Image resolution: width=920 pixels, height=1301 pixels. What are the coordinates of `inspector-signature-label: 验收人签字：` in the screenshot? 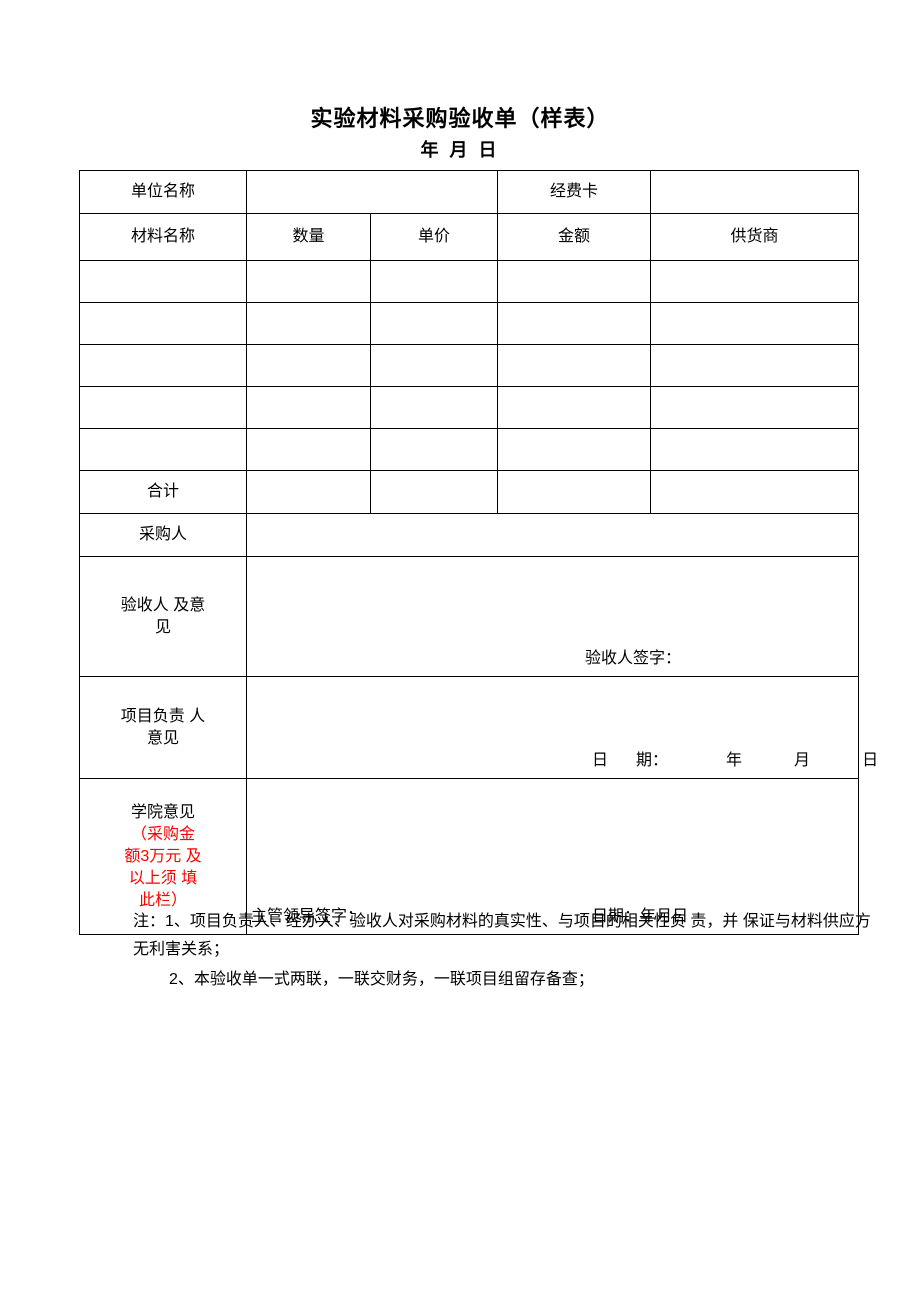 It's located at (633, 658).